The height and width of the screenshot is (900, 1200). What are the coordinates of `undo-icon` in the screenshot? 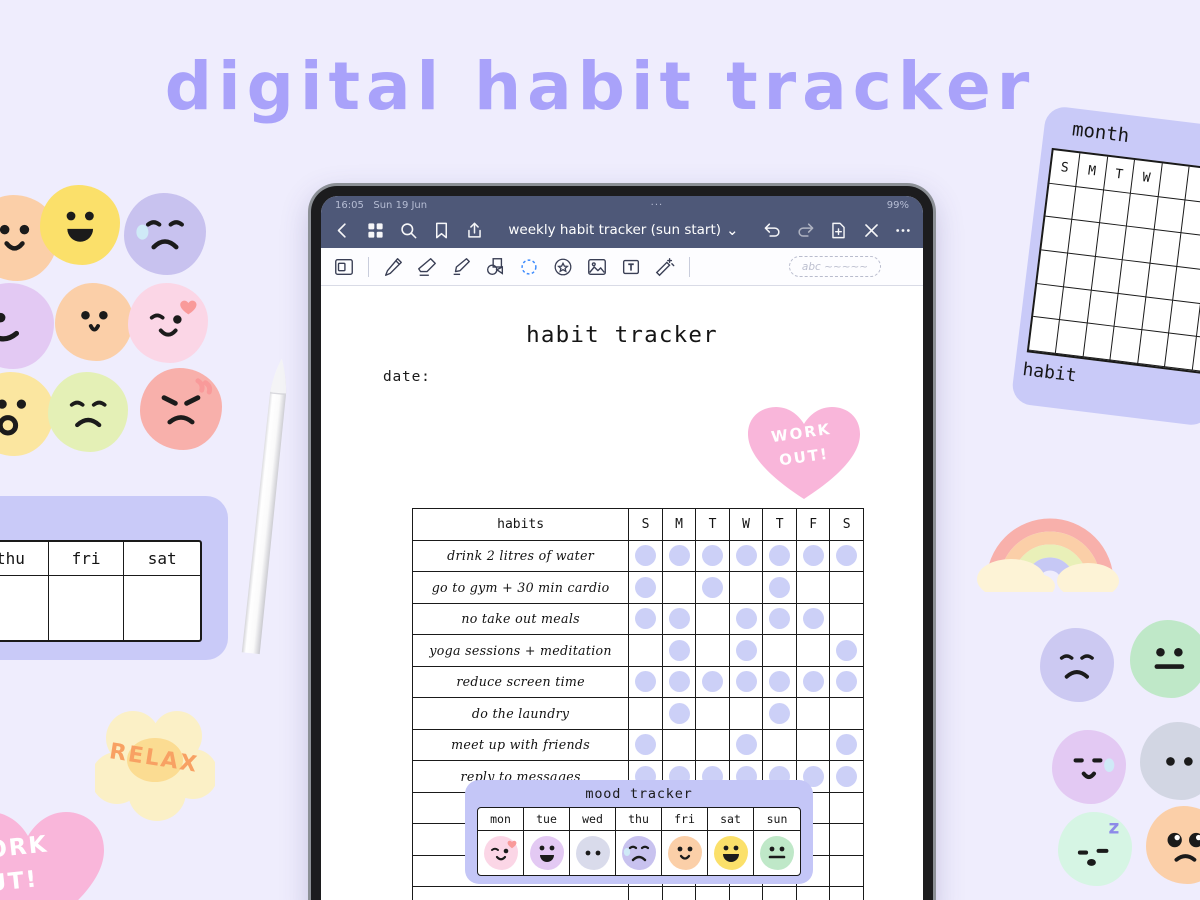 It's located at (772, 230).